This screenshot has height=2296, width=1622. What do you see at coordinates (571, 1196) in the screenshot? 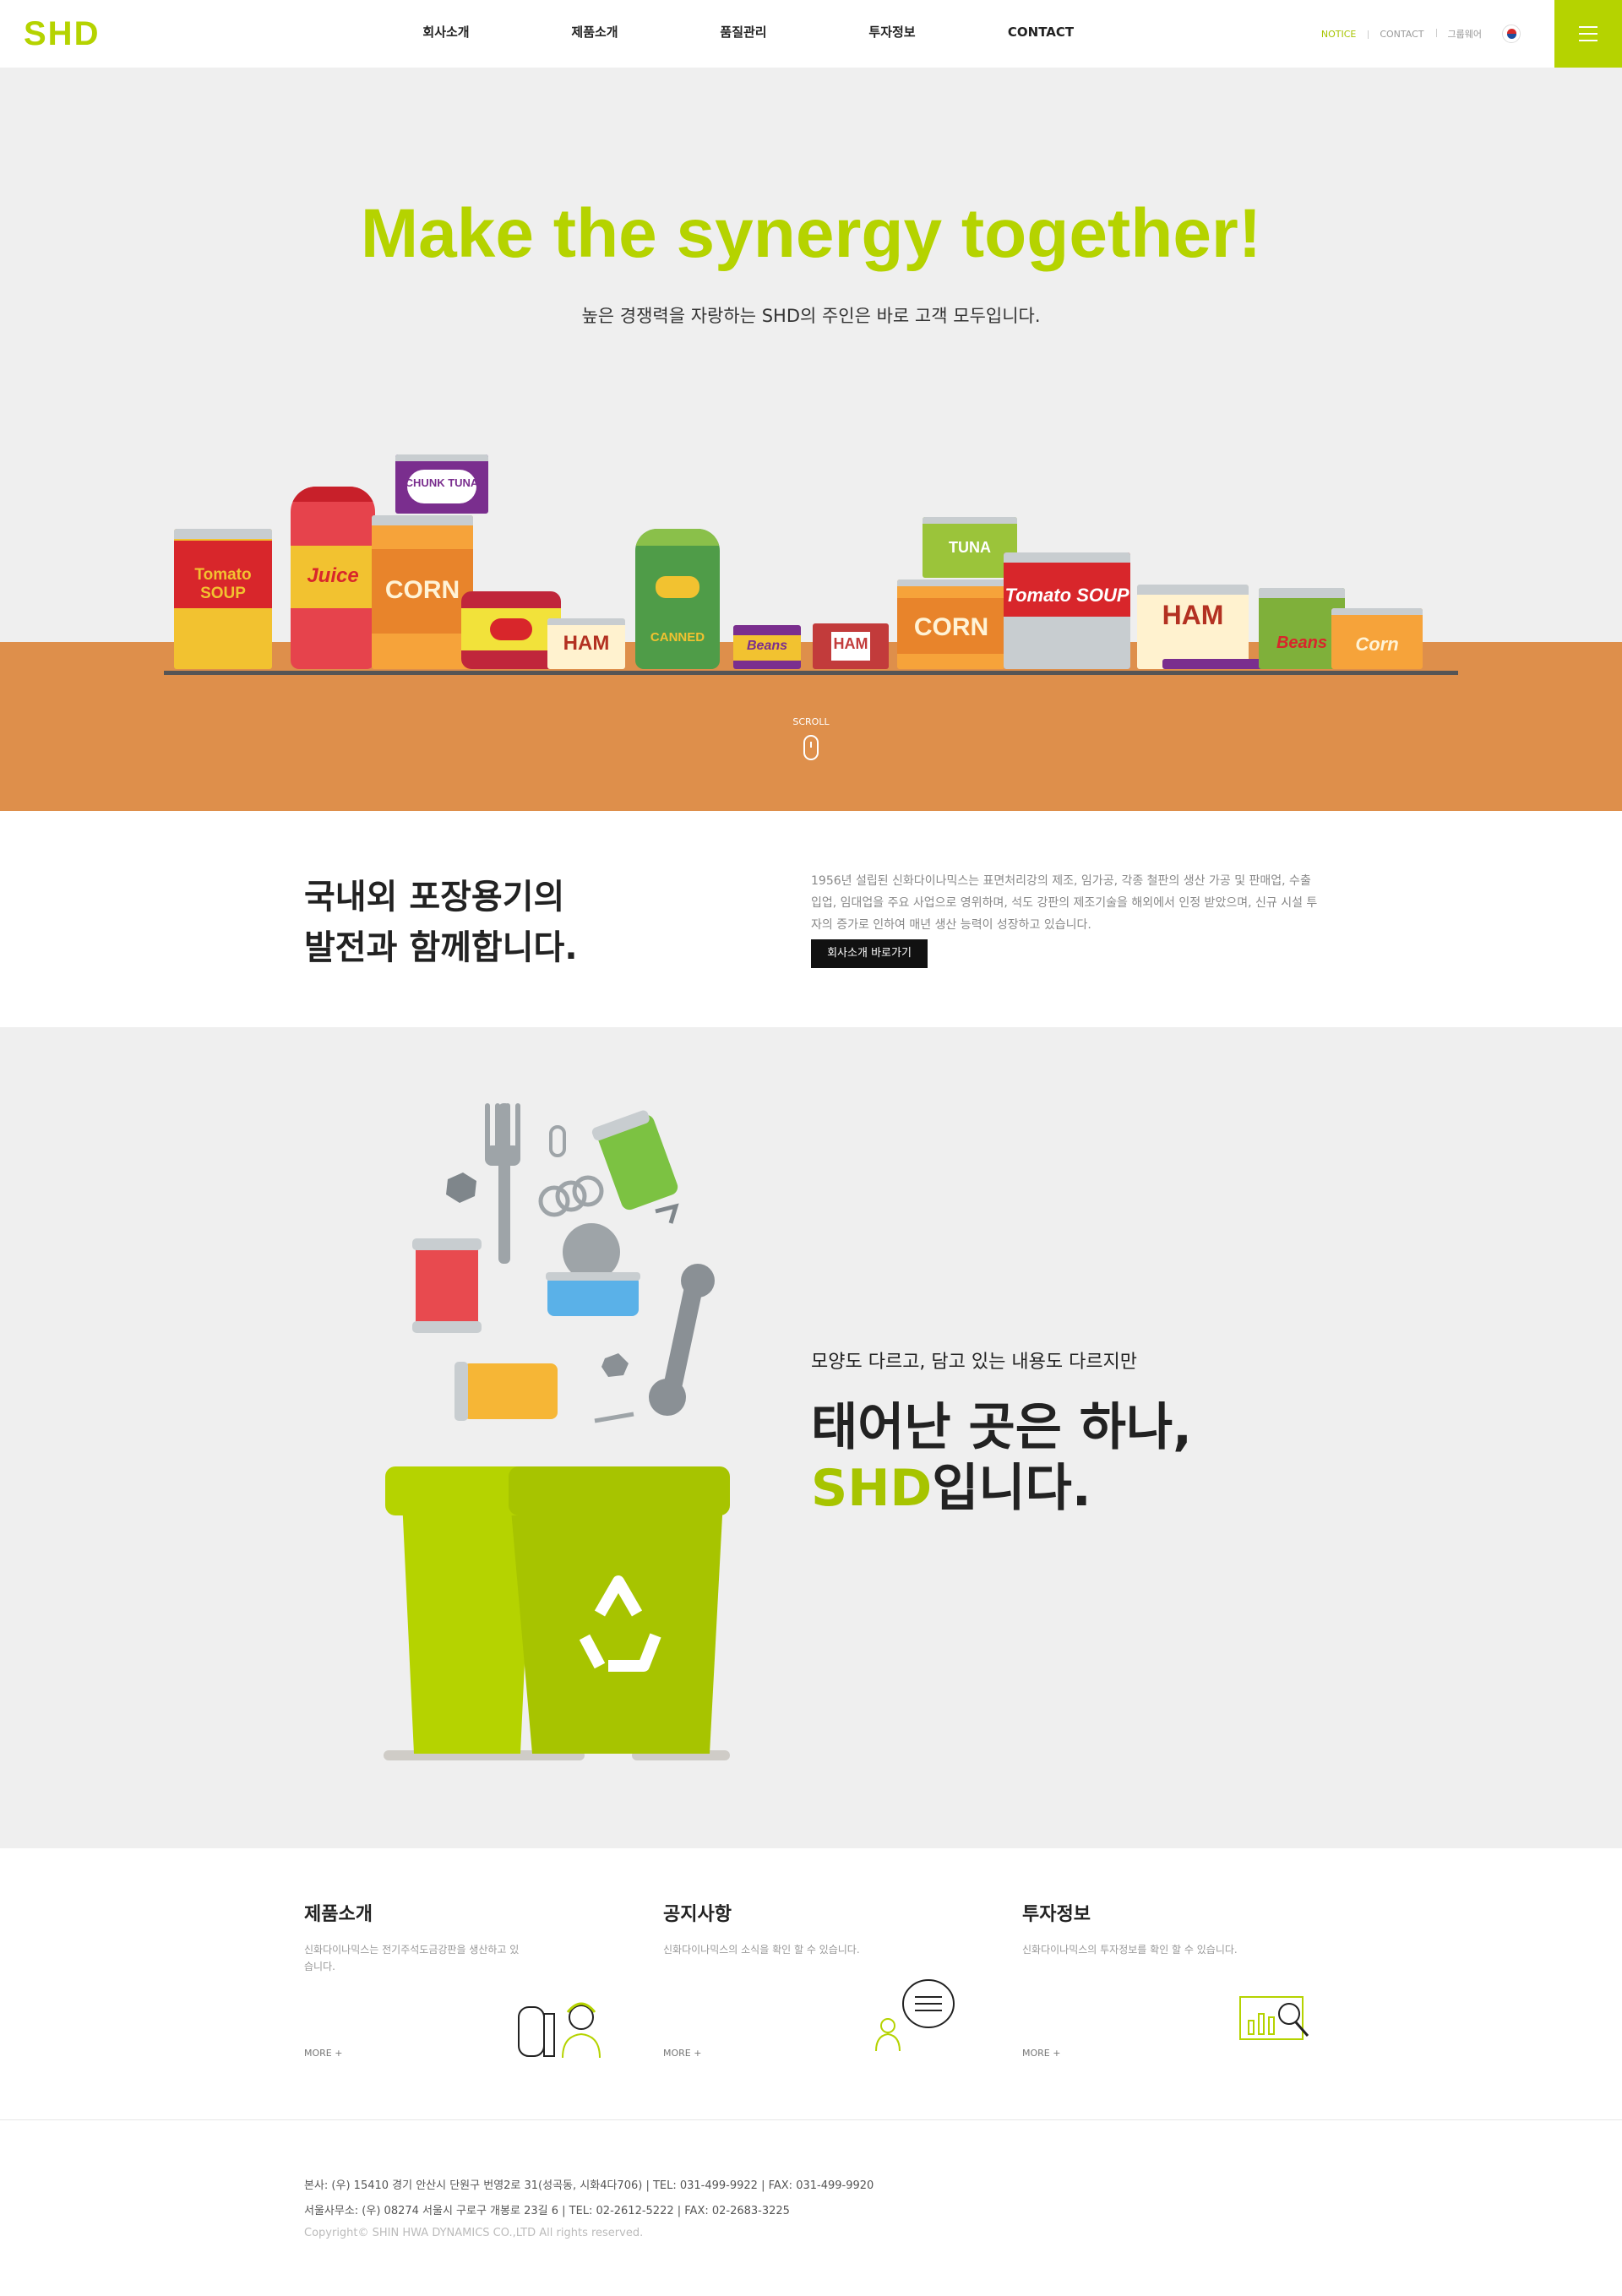
I see `spring-icon` at bounding box center [571, 1196].